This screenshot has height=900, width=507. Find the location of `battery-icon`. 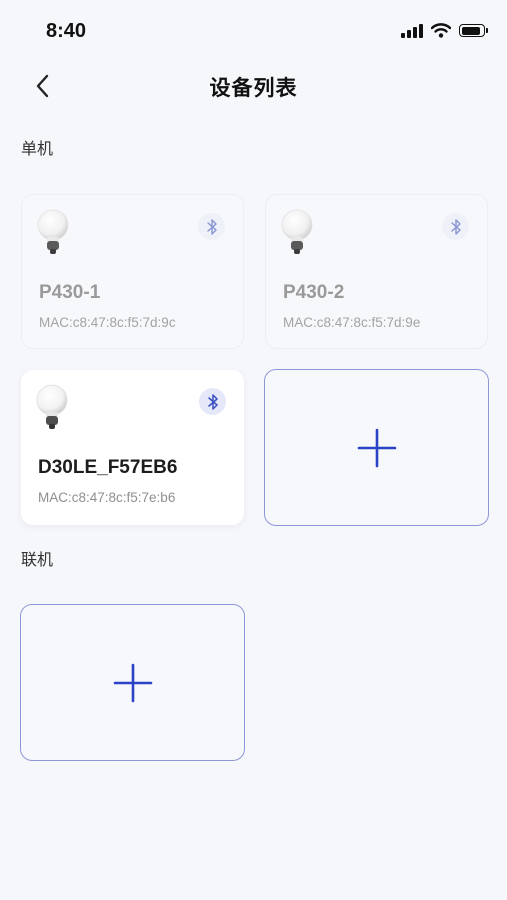

battery-icon is located at coordinates (473, 30).